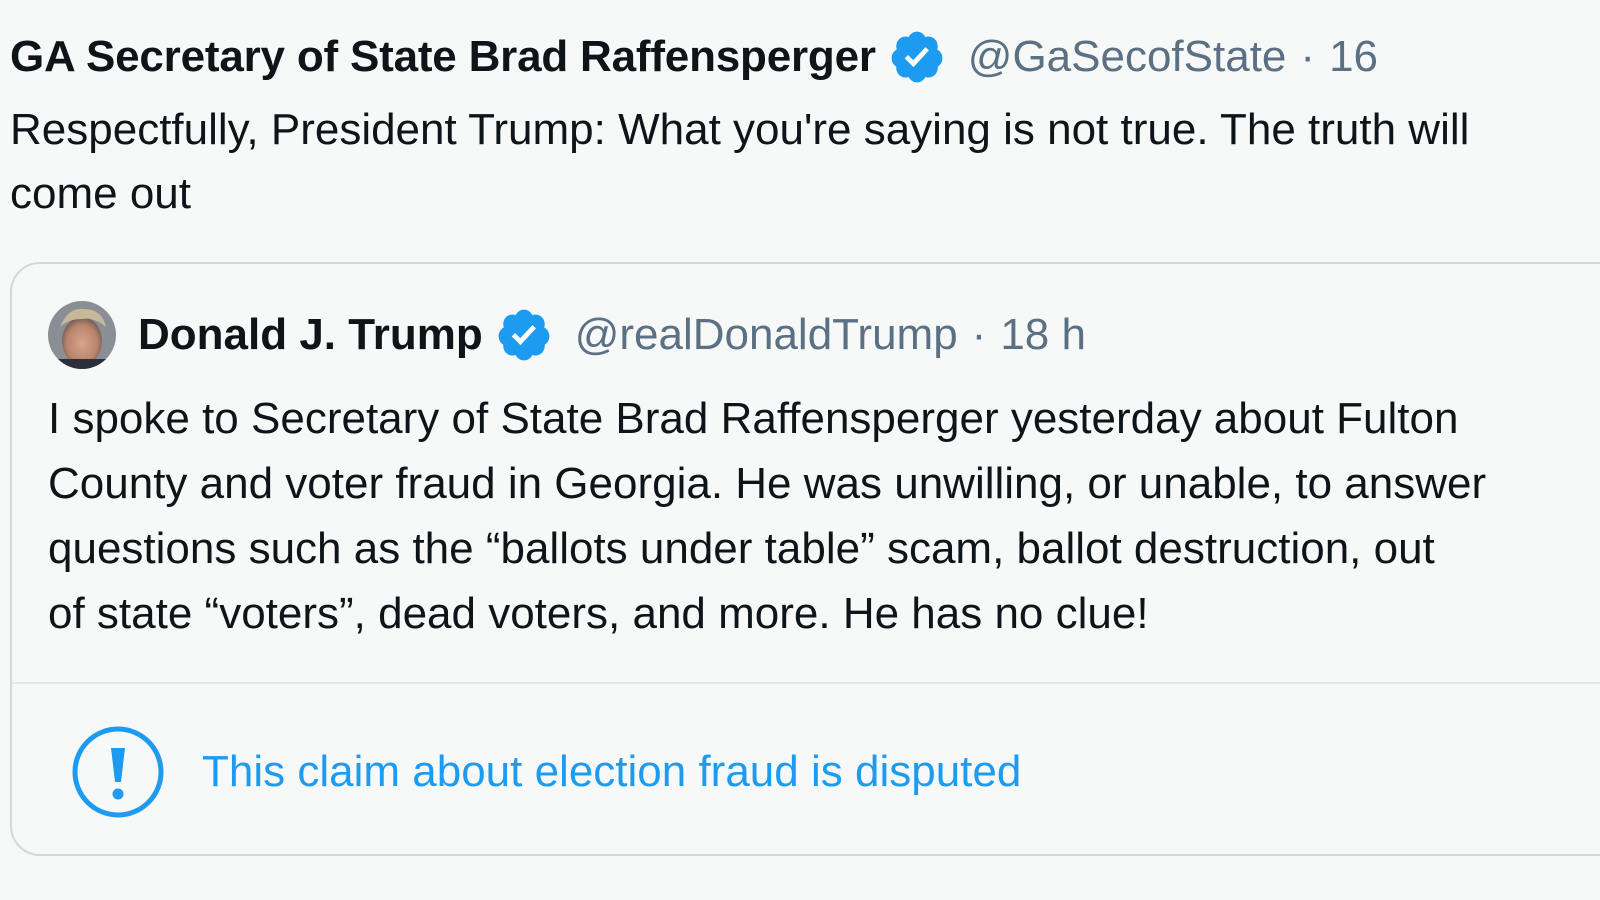 The width and height of the screenshot is (1600, 900). What do you see at coordinates (766, 335) in the screenshot?
I see `quoted-author-handle: @realDonaldTrump` at bounding box center [766, 335].